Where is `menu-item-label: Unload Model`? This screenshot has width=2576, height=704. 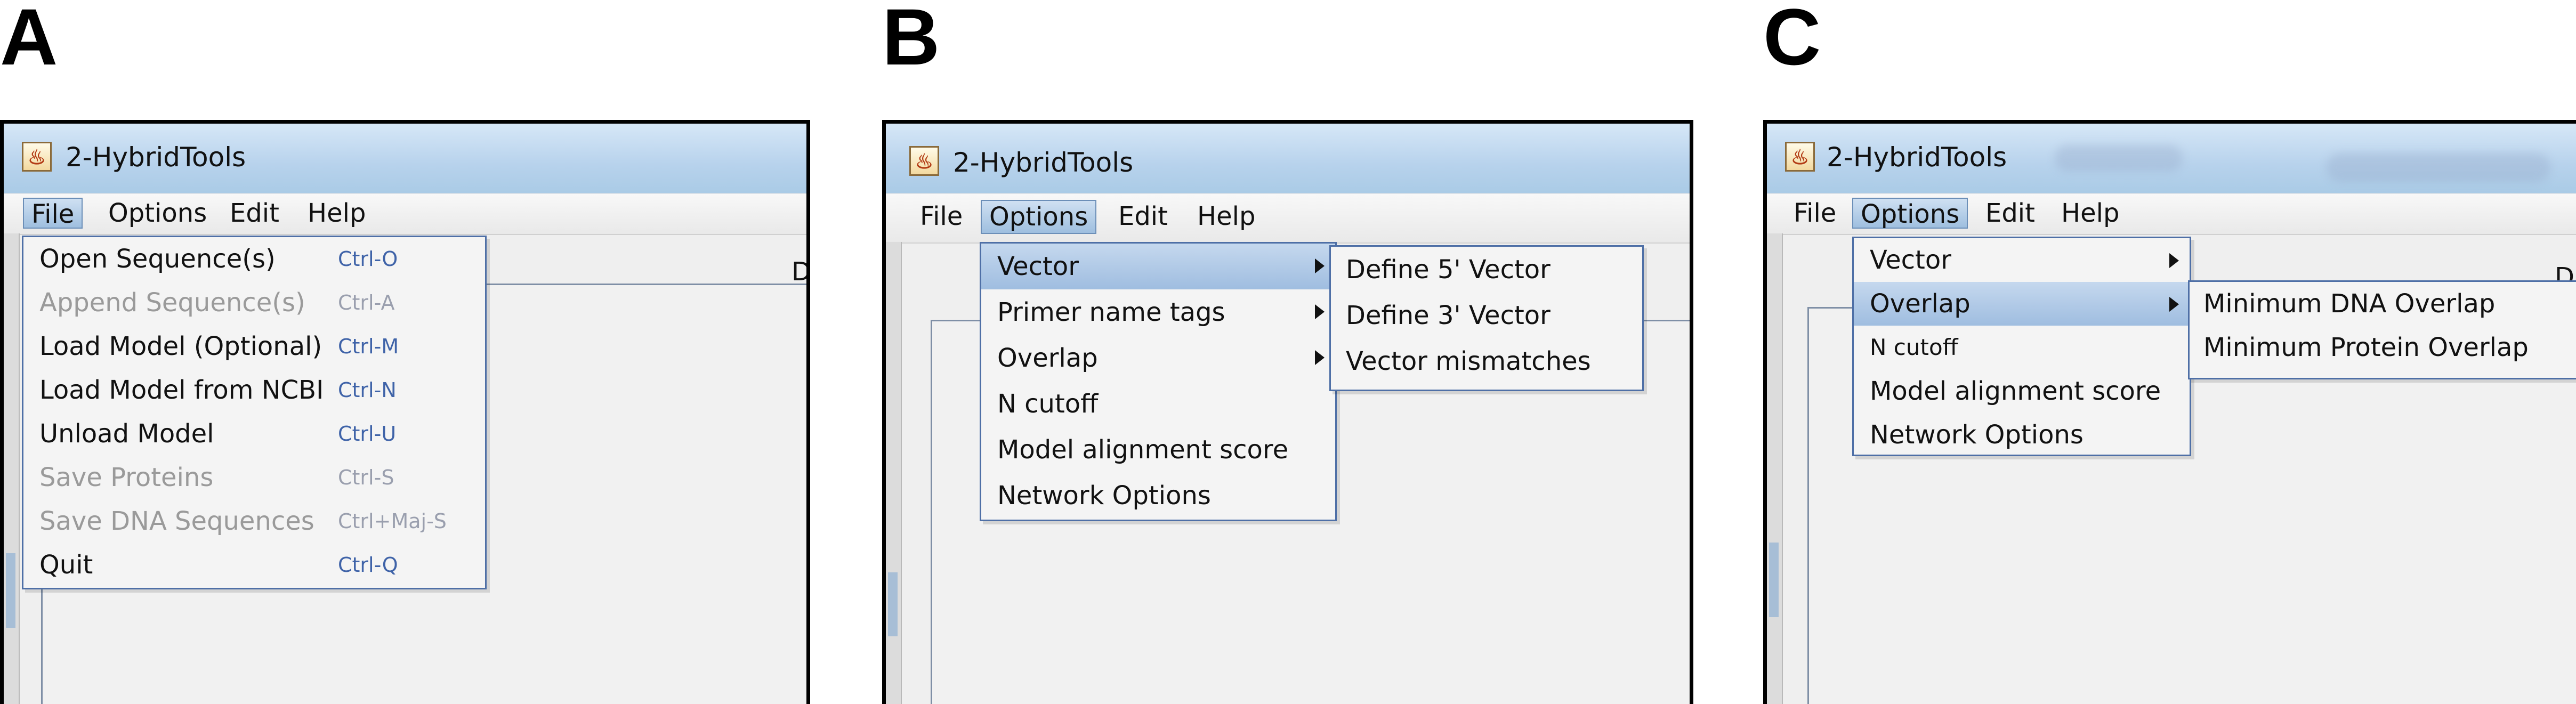
menu-item-label: Unload Model is located at coordinates (127, 434).